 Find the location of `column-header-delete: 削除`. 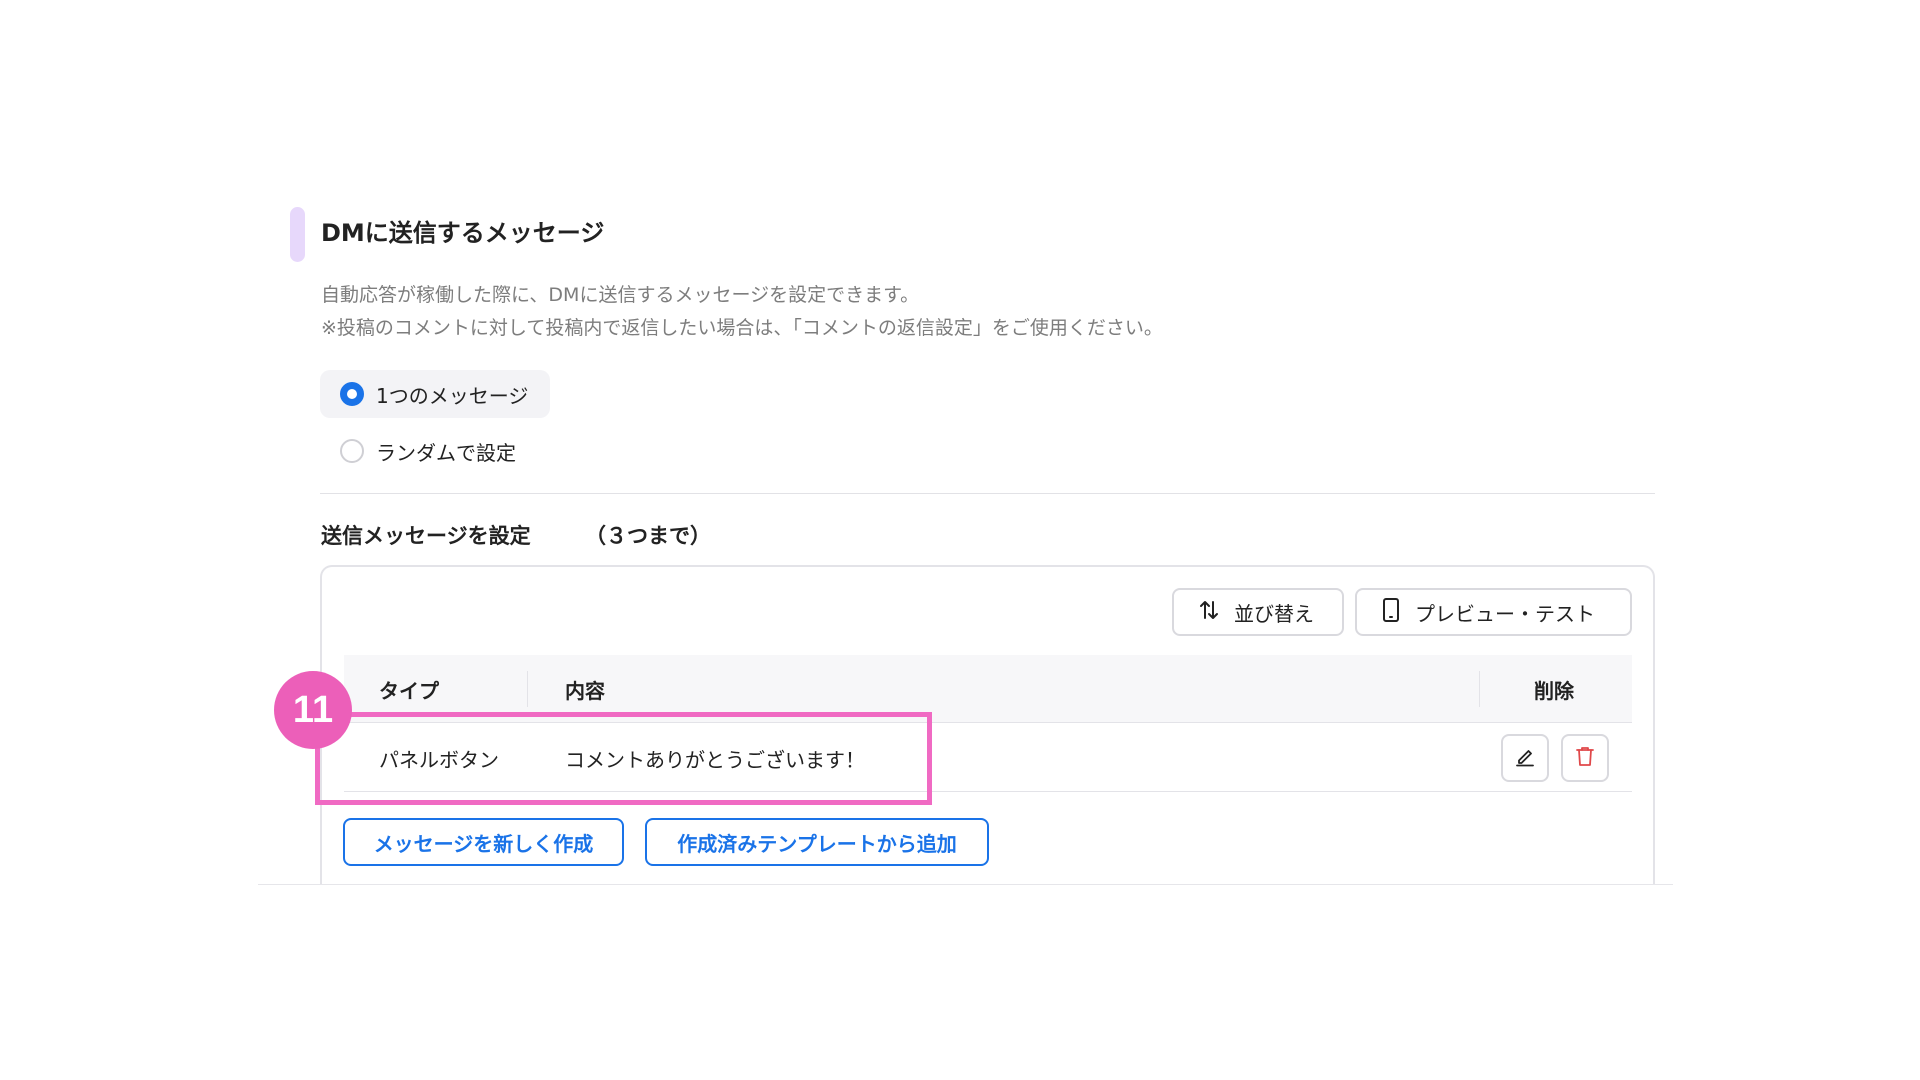

column-header-delete: 削除 is located at coordinates (1554, 690).